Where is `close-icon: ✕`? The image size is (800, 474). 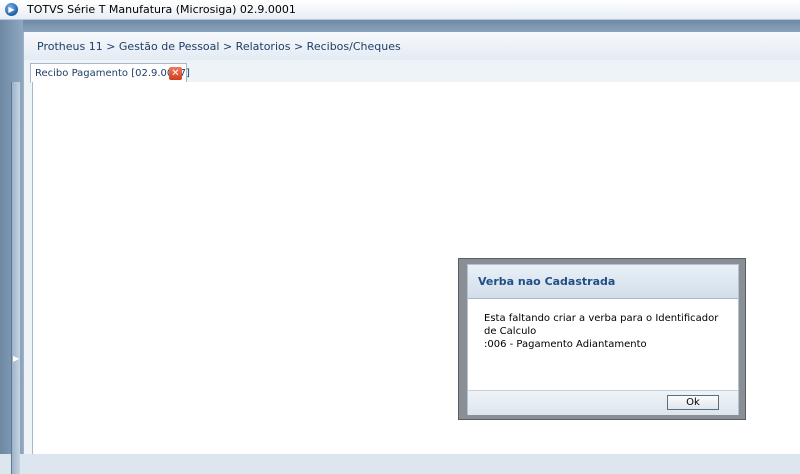
close-icon: ✕ is located at coordinates (175, 73).